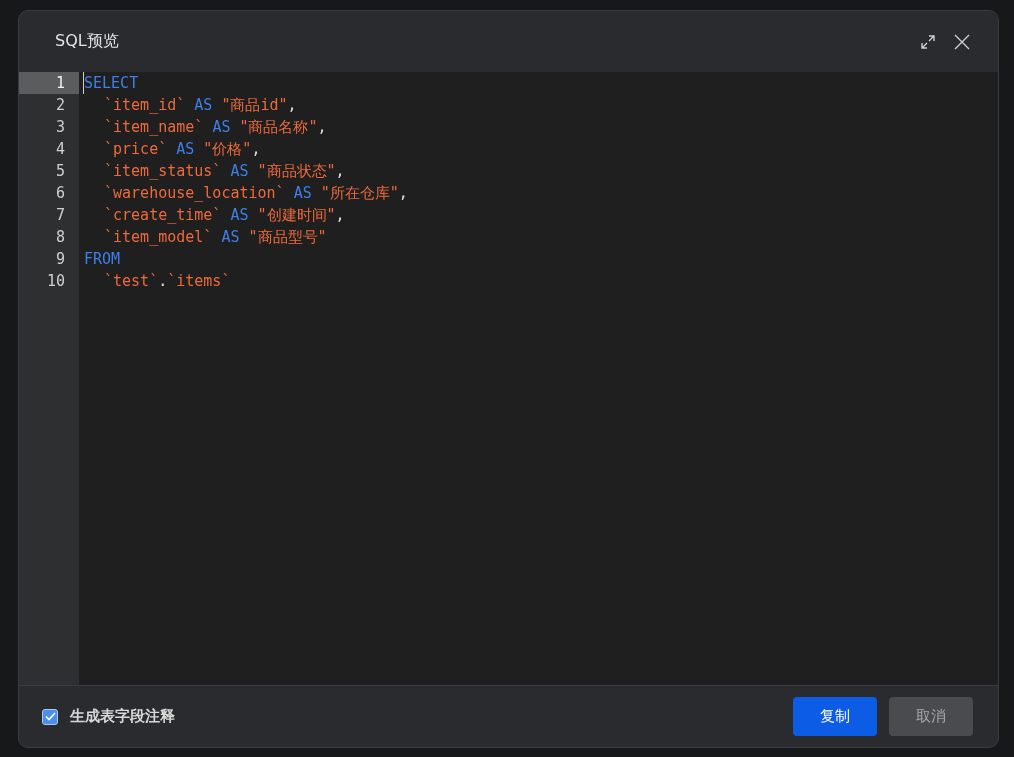  Describe the element at coordinates (60, 171) in the screenshot. I see `line-number: 5` at that location.